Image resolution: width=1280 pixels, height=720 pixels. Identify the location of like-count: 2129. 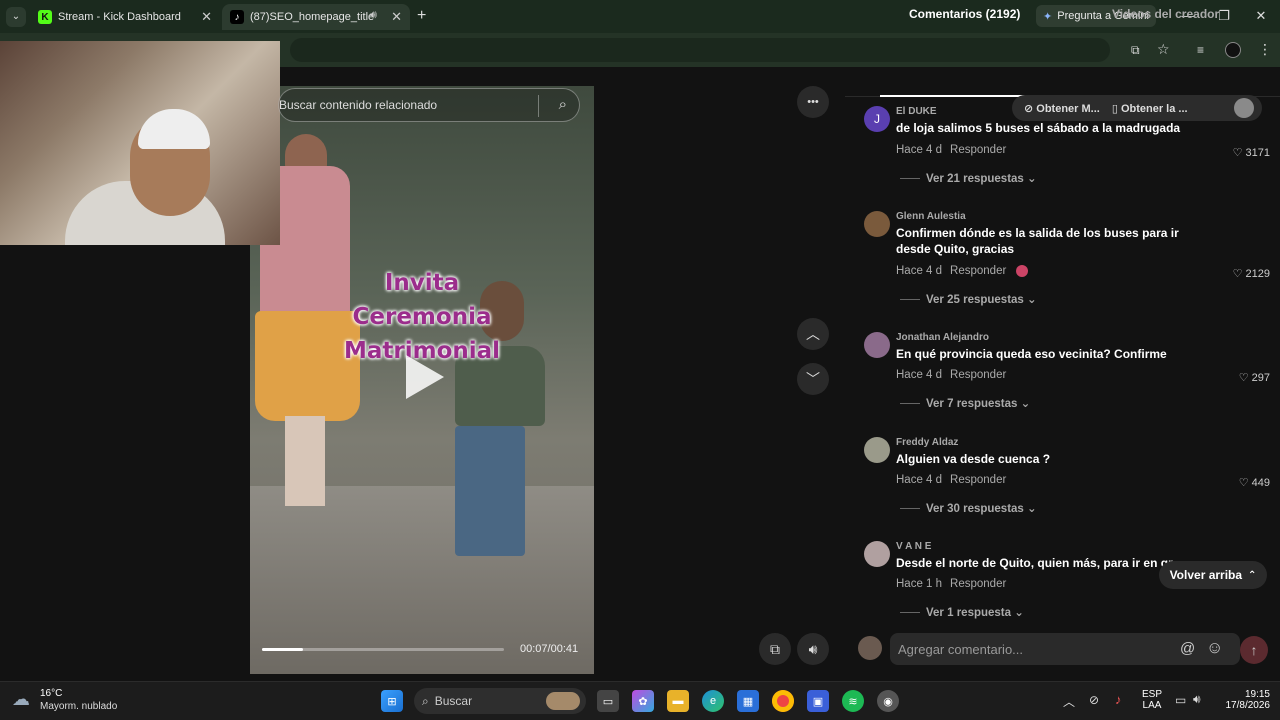
(1257, 274).